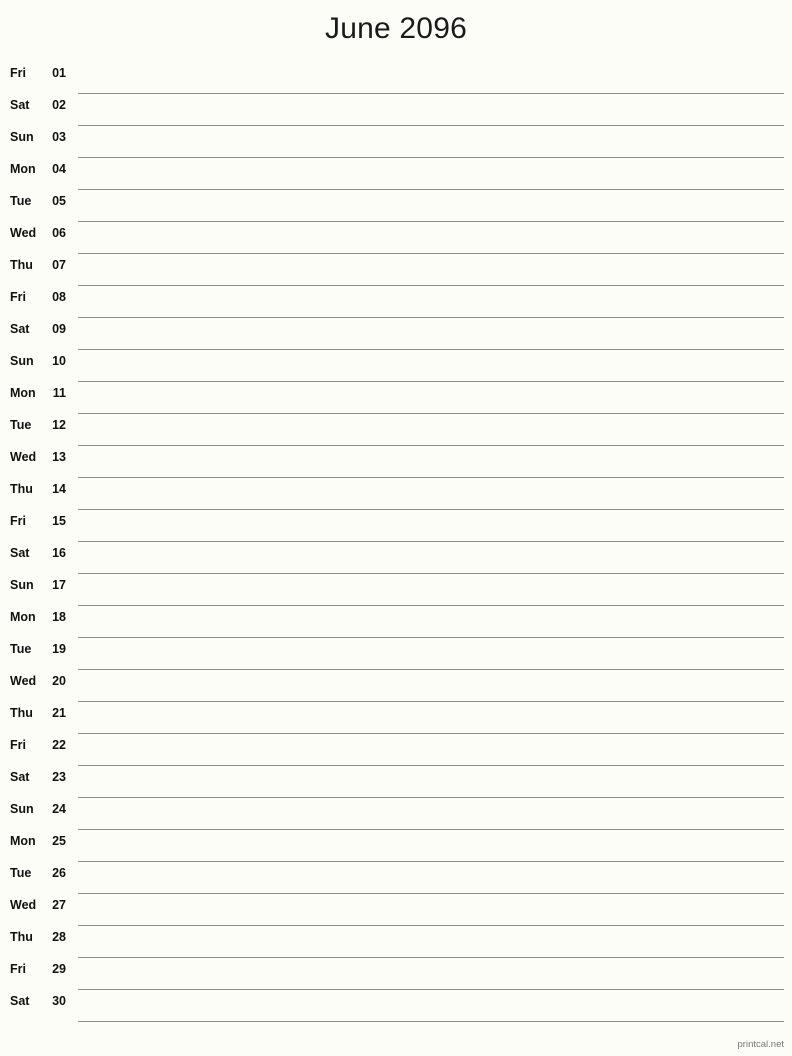 The image size is (792, 1056). I want to click on day-row: Sun 10, so click(396, 366).